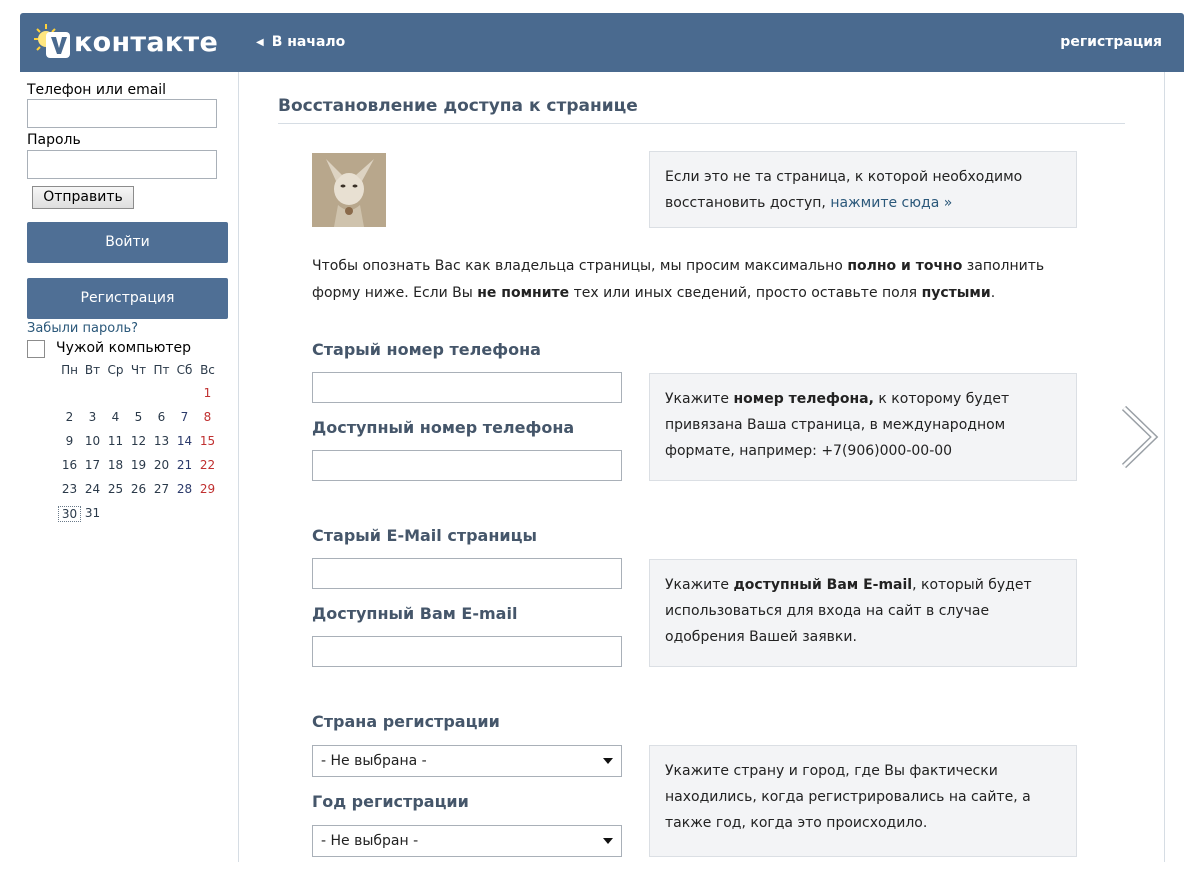 The height and width of the screenshot is (880, 1194). What do you see at coordinates (127, 298) in the screenshot?
I see `register-button: Регистрация` at bounding box center [127, 298].